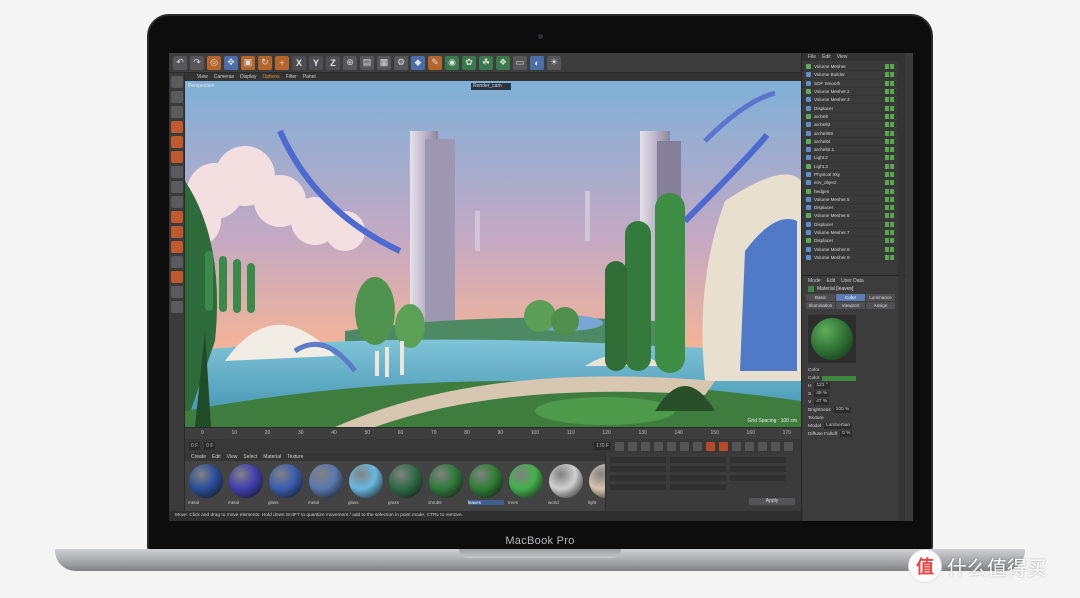 The width and height of the screenshot is (1080, 598). Describe the element at coordinates (526, 486) in the screenshot. I see `material-item: trees` at that location.